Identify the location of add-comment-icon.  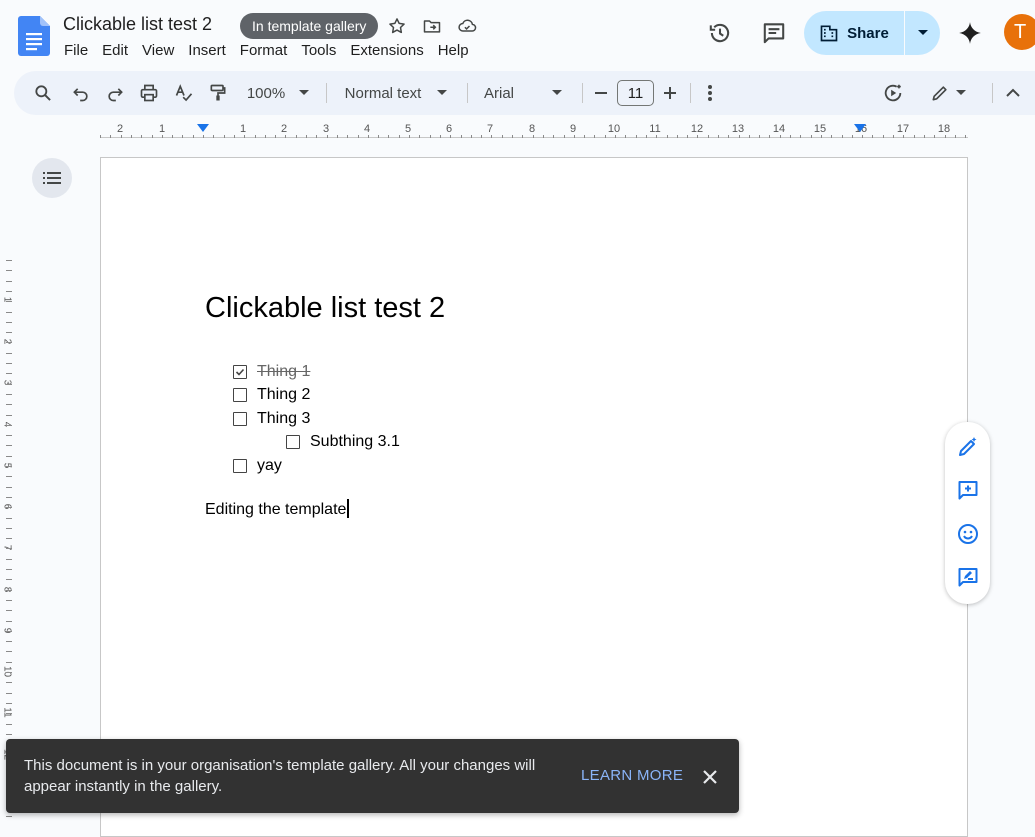
(968, 490).